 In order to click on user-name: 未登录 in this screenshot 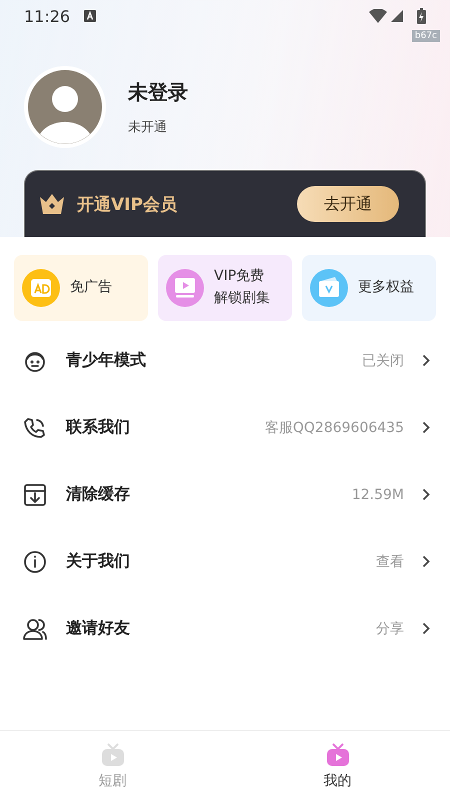, I will do `click(158, 92)`.